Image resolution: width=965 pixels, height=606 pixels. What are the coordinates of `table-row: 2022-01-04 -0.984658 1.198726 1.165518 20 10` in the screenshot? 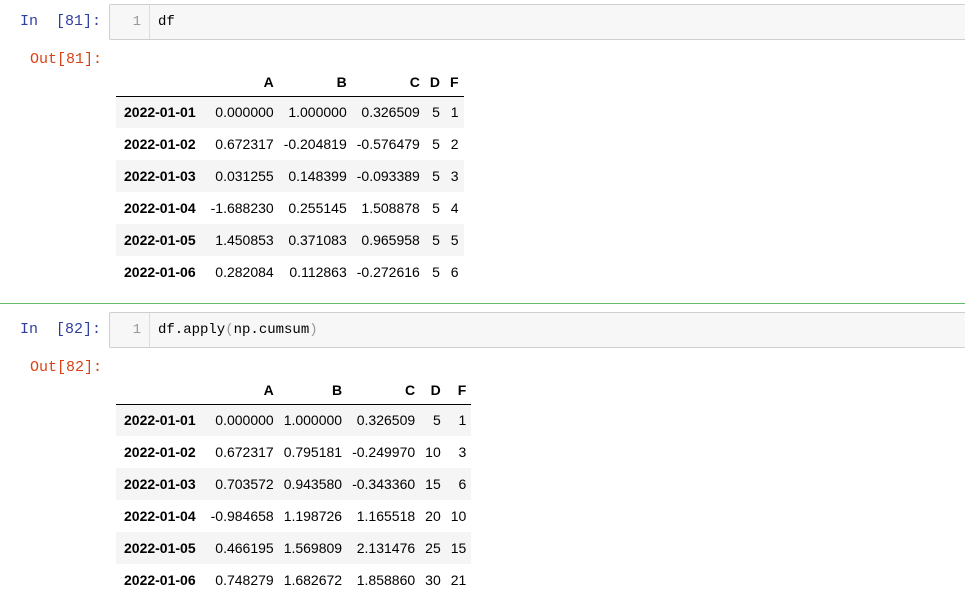 It's located at (294, 516).